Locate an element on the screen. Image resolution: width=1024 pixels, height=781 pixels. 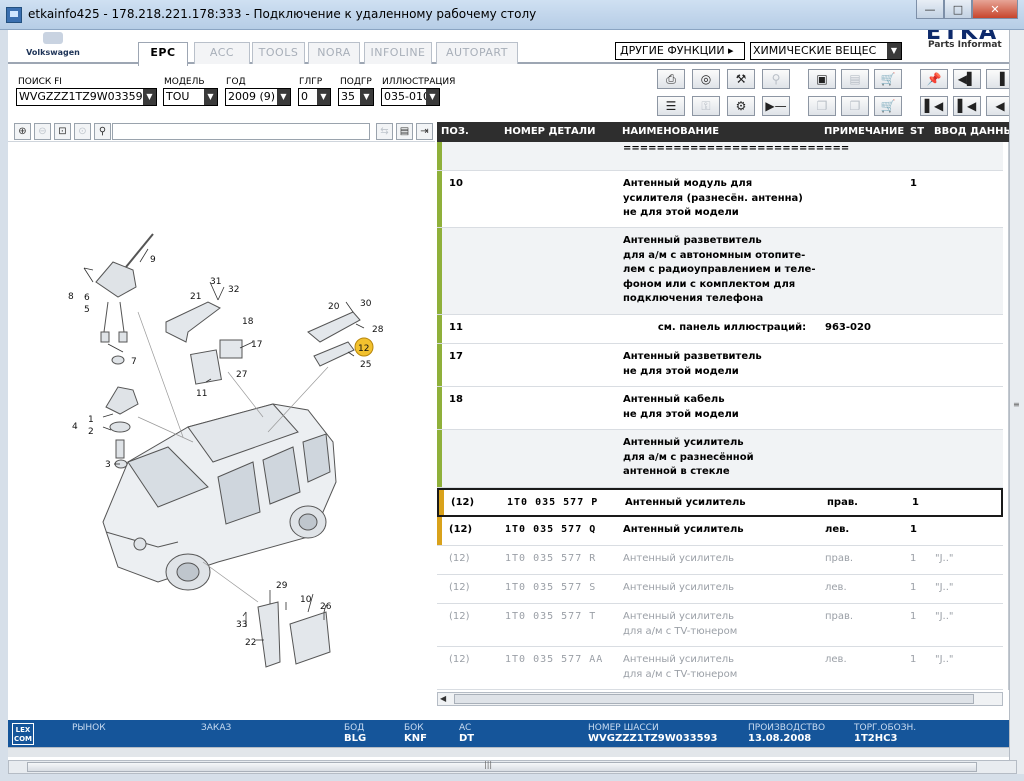
zoom-fit-icon: ⊡ is located at coordinates (62, 131).